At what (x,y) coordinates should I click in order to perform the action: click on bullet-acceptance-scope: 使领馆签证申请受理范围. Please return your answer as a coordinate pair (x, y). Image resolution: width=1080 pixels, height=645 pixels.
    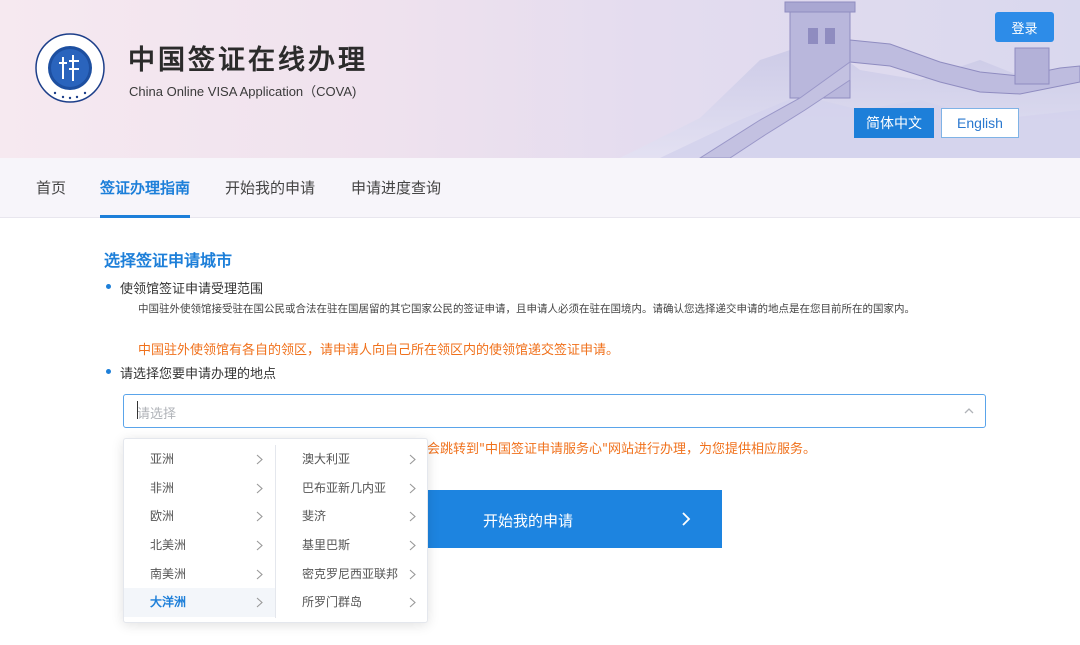
    Looking at the image, I should click on (184, 287).